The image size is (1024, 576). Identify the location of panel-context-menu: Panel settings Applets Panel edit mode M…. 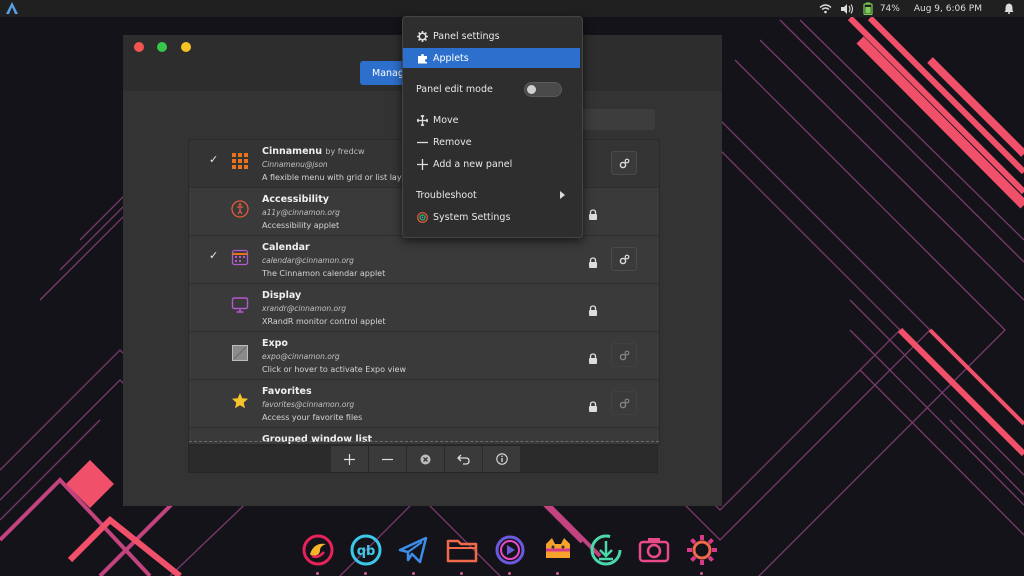
(492, 127).